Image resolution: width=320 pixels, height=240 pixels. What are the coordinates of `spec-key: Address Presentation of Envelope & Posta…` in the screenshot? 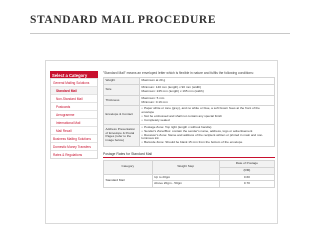 It's located at (121, 135).